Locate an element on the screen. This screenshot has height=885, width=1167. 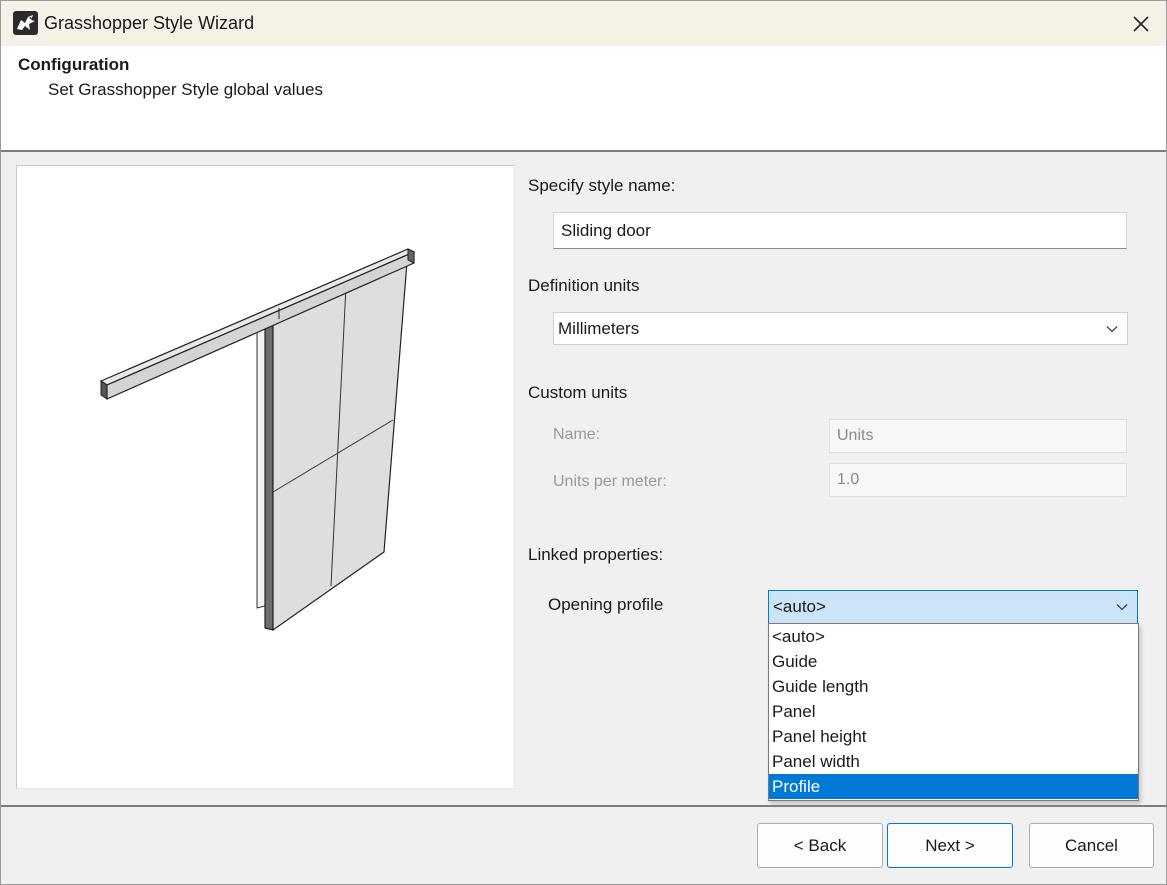
dropdown-option-guide: Guide is located at coordinates (953, 661).